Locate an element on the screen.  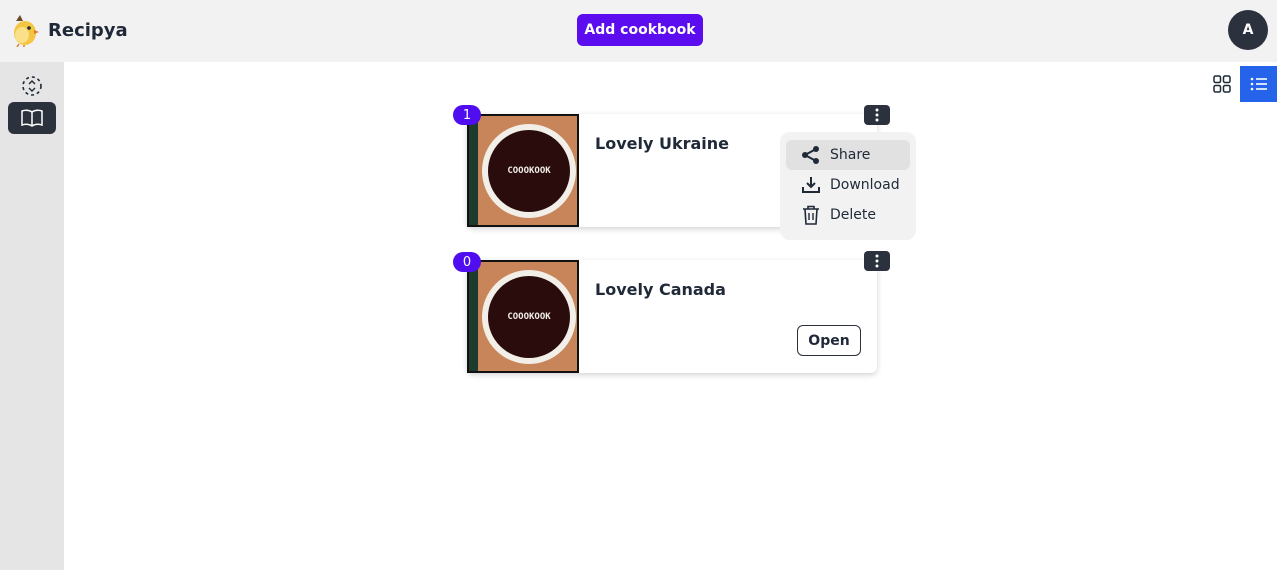
top-navbar: Recipya Add cookbook A is located at coordinates (638, 31).